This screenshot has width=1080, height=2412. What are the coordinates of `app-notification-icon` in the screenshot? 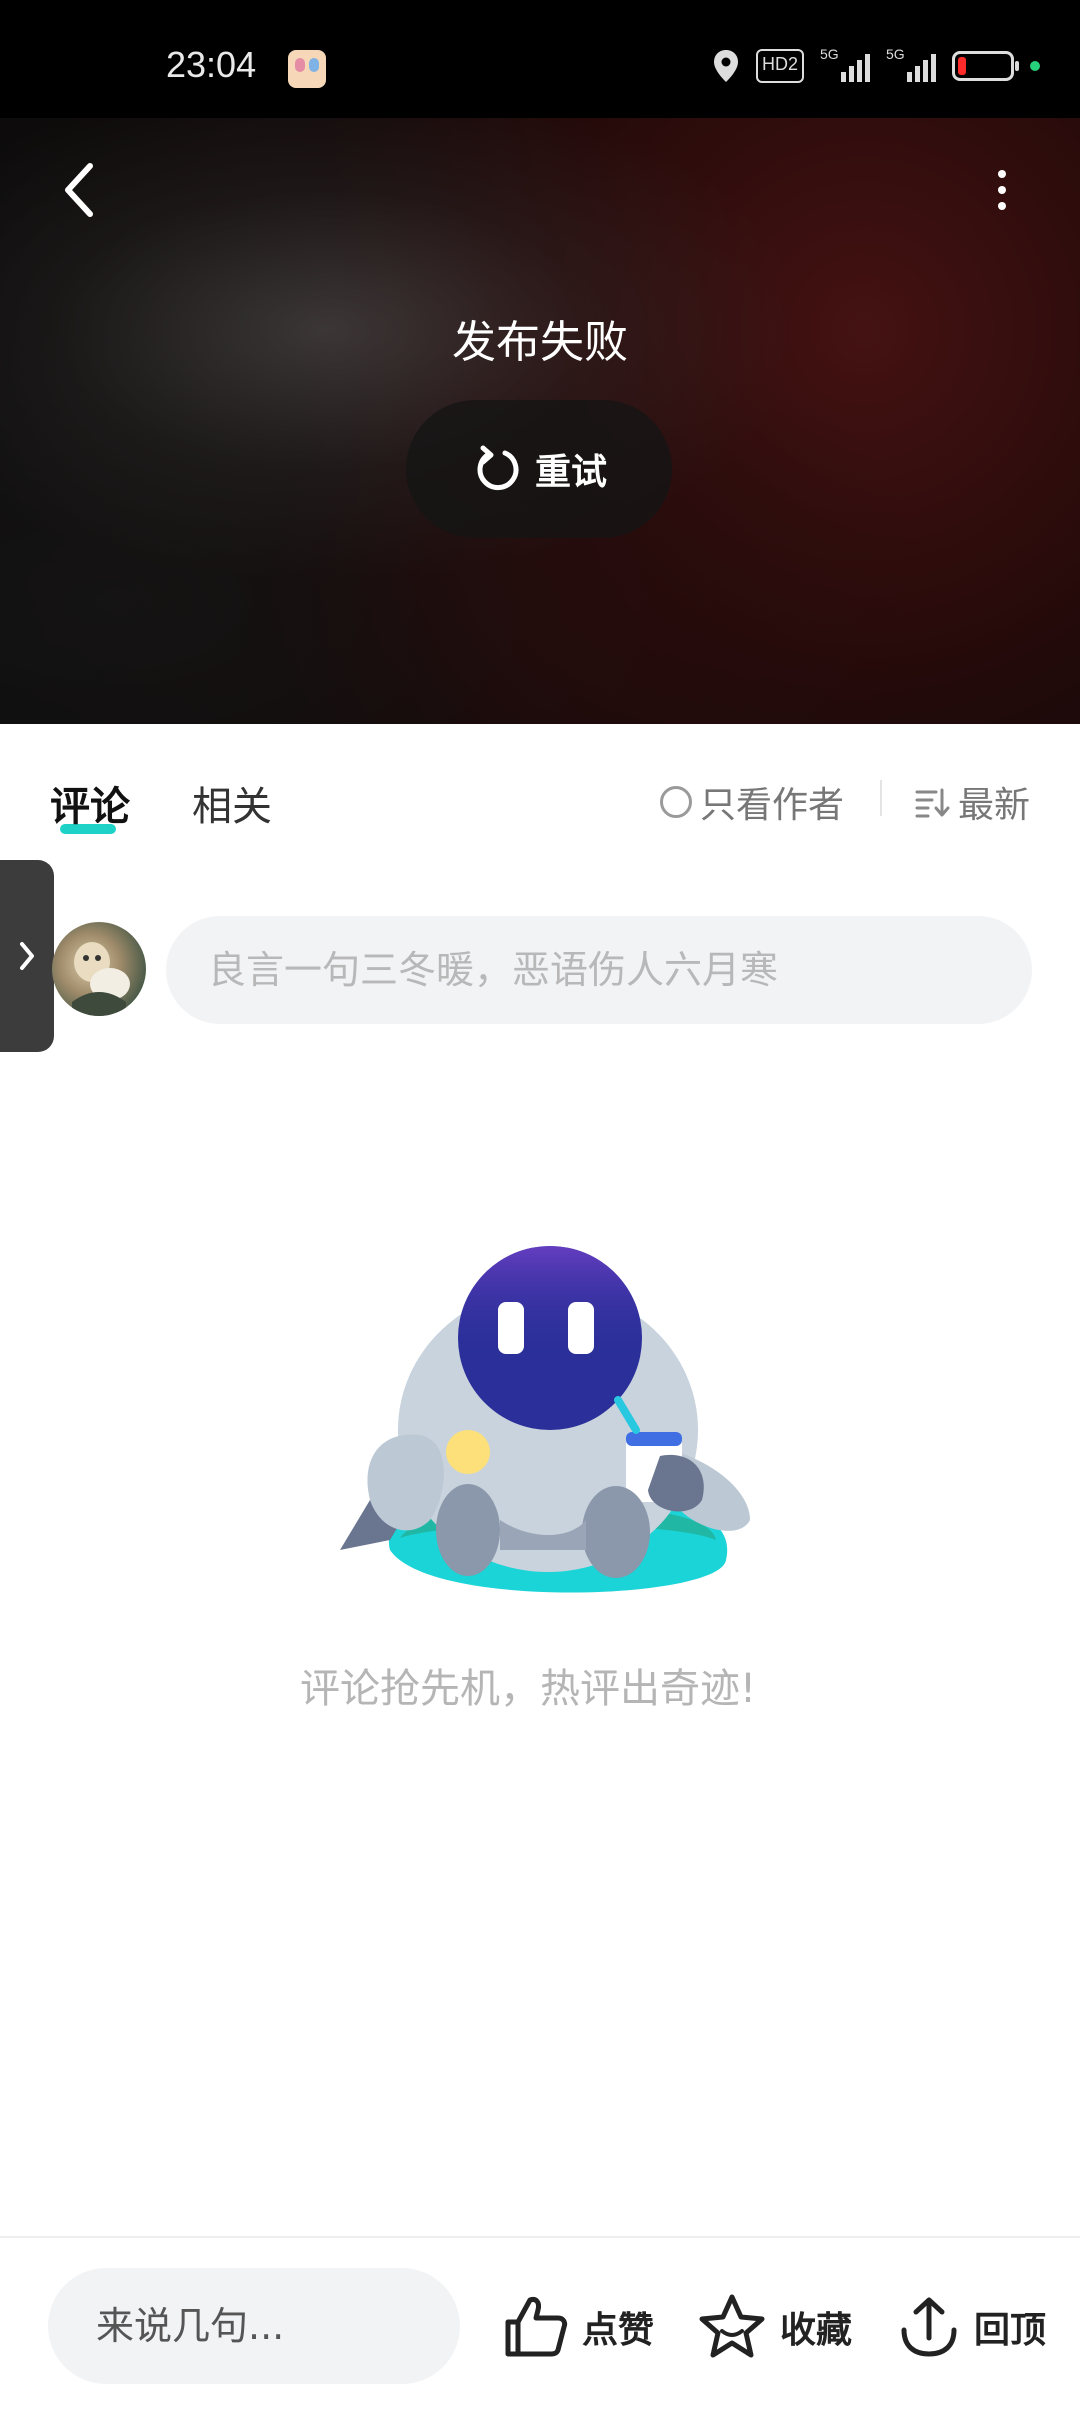 It's located at (307, 69).